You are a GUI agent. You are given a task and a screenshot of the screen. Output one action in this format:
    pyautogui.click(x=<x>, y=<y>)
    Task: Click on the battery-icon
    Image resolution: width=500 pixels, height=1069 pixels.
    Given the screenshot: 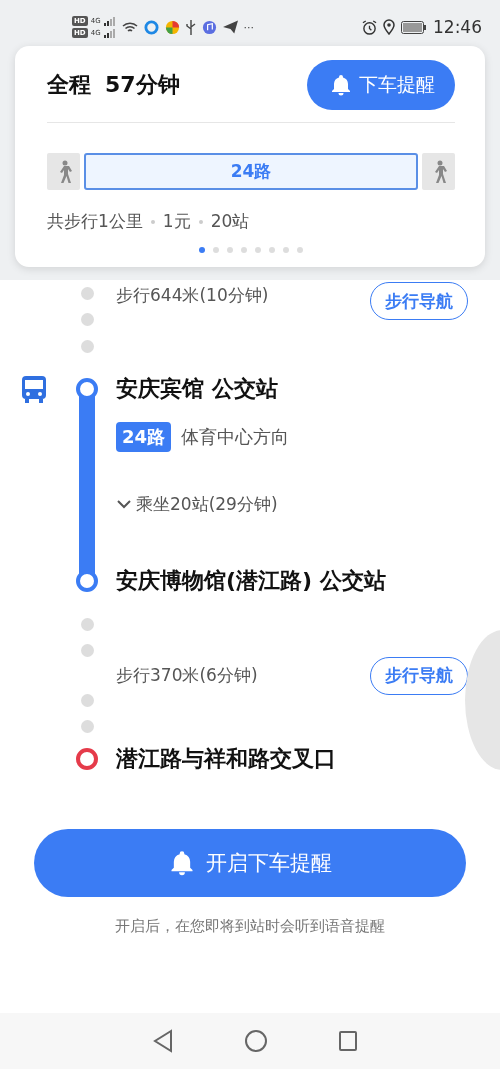 What is the action you would take?
    pyautogui.click(x=414, y=27)
    